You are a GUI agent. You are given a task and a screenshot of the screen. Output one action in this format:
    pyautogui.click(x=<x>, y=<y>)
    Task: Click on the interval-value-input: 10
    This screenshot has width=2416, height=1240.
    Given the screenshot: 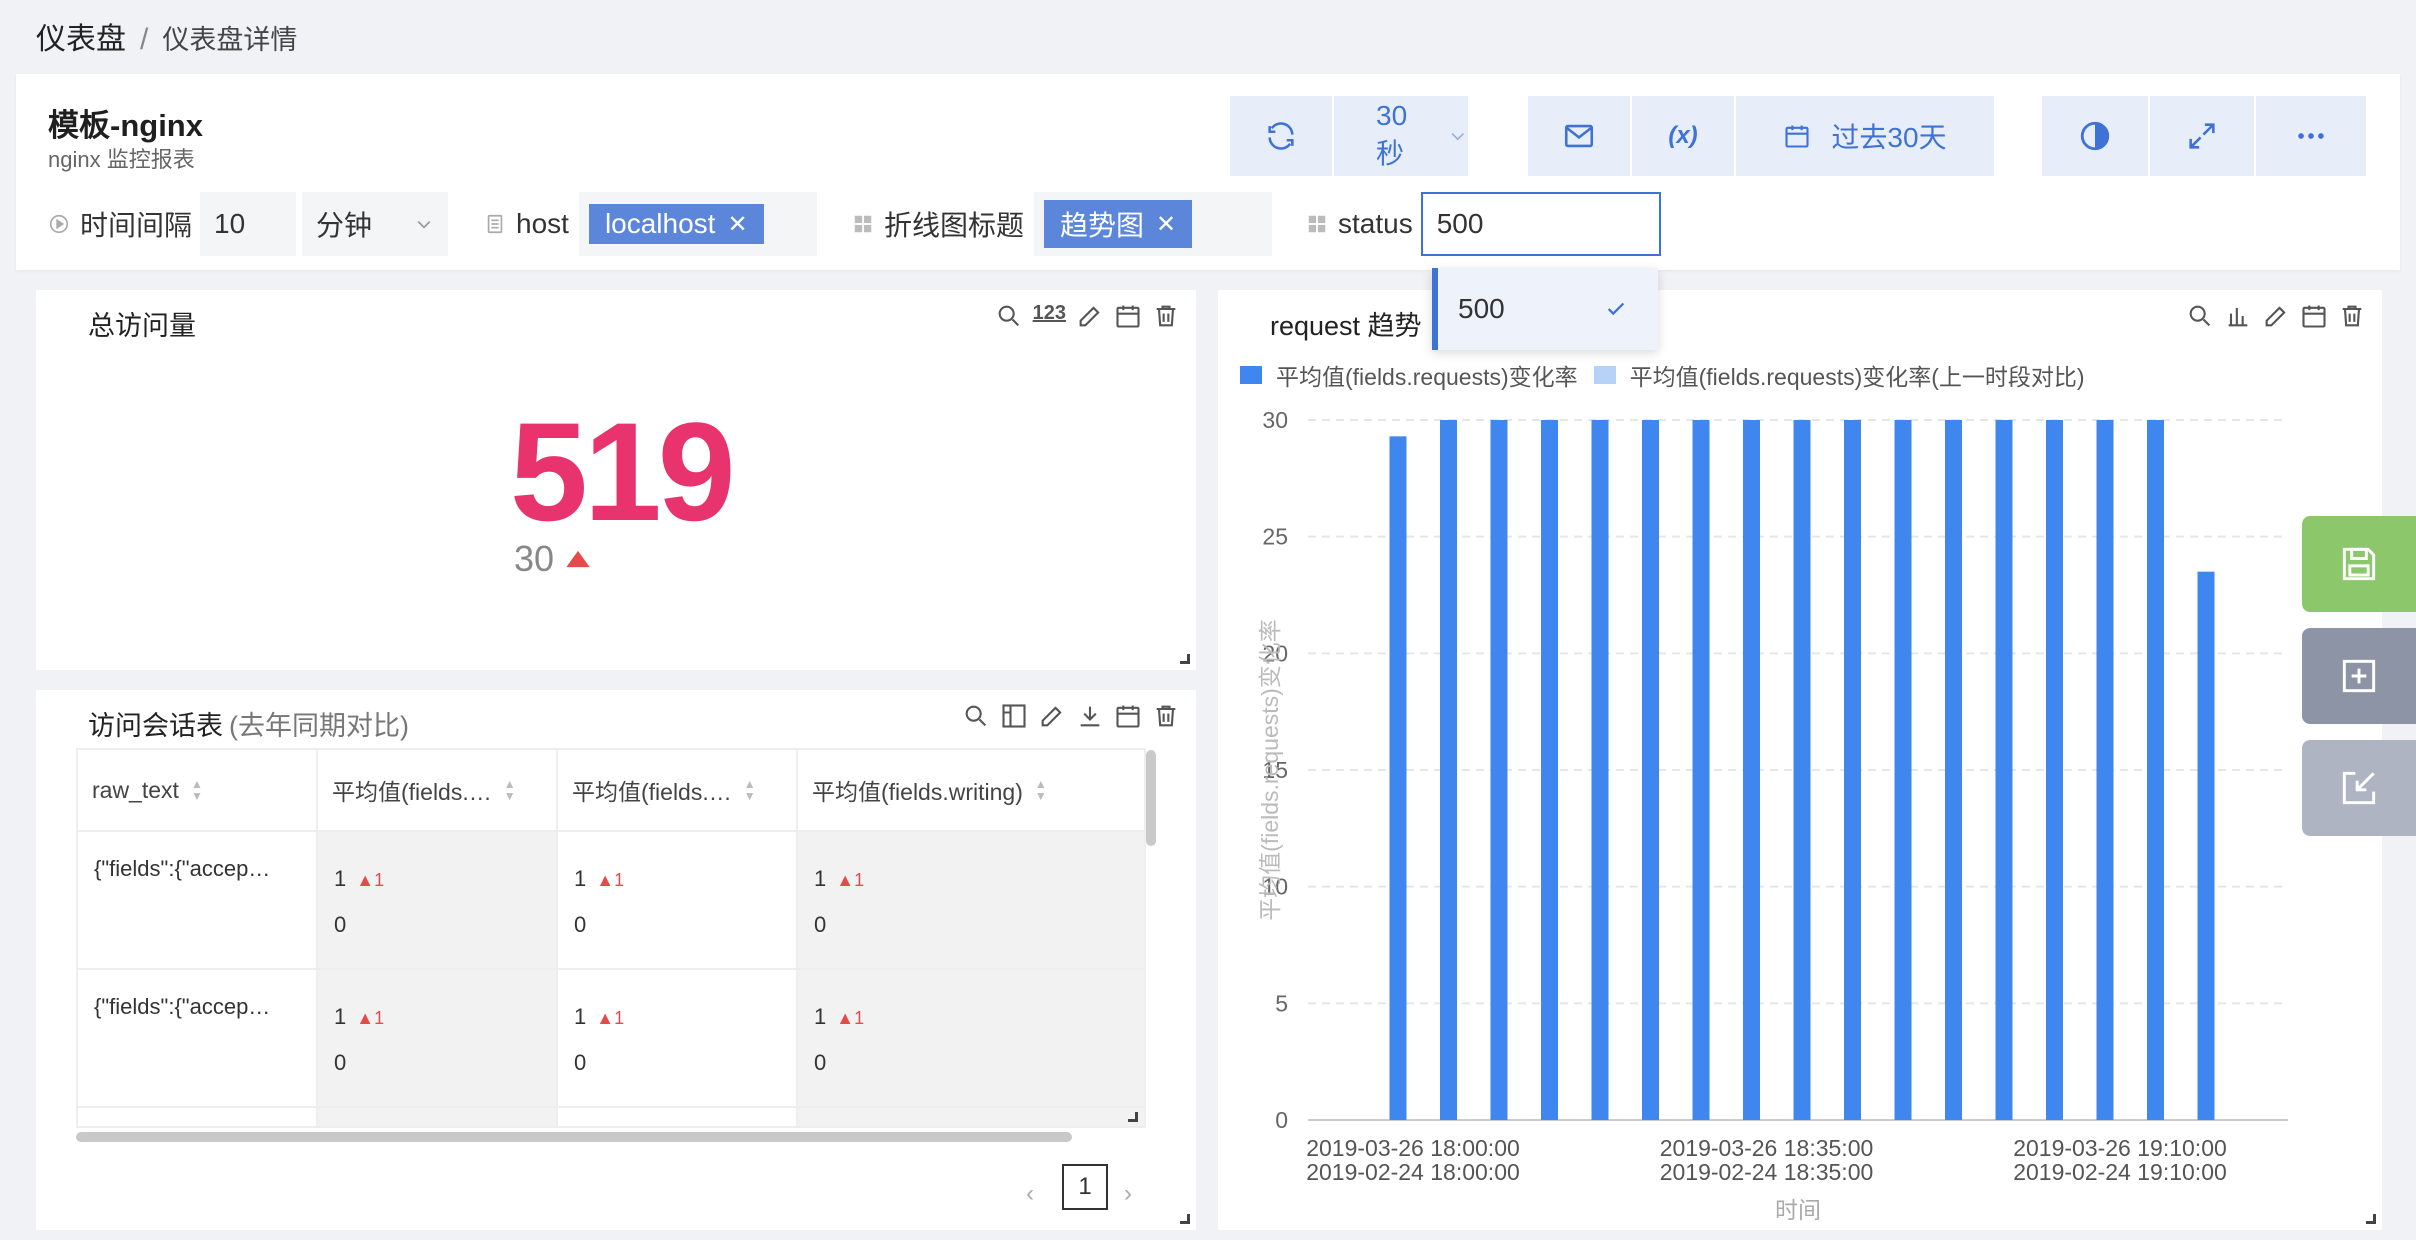 What is the action you would take?
    pyautogui.click(x=248, y=224)
    